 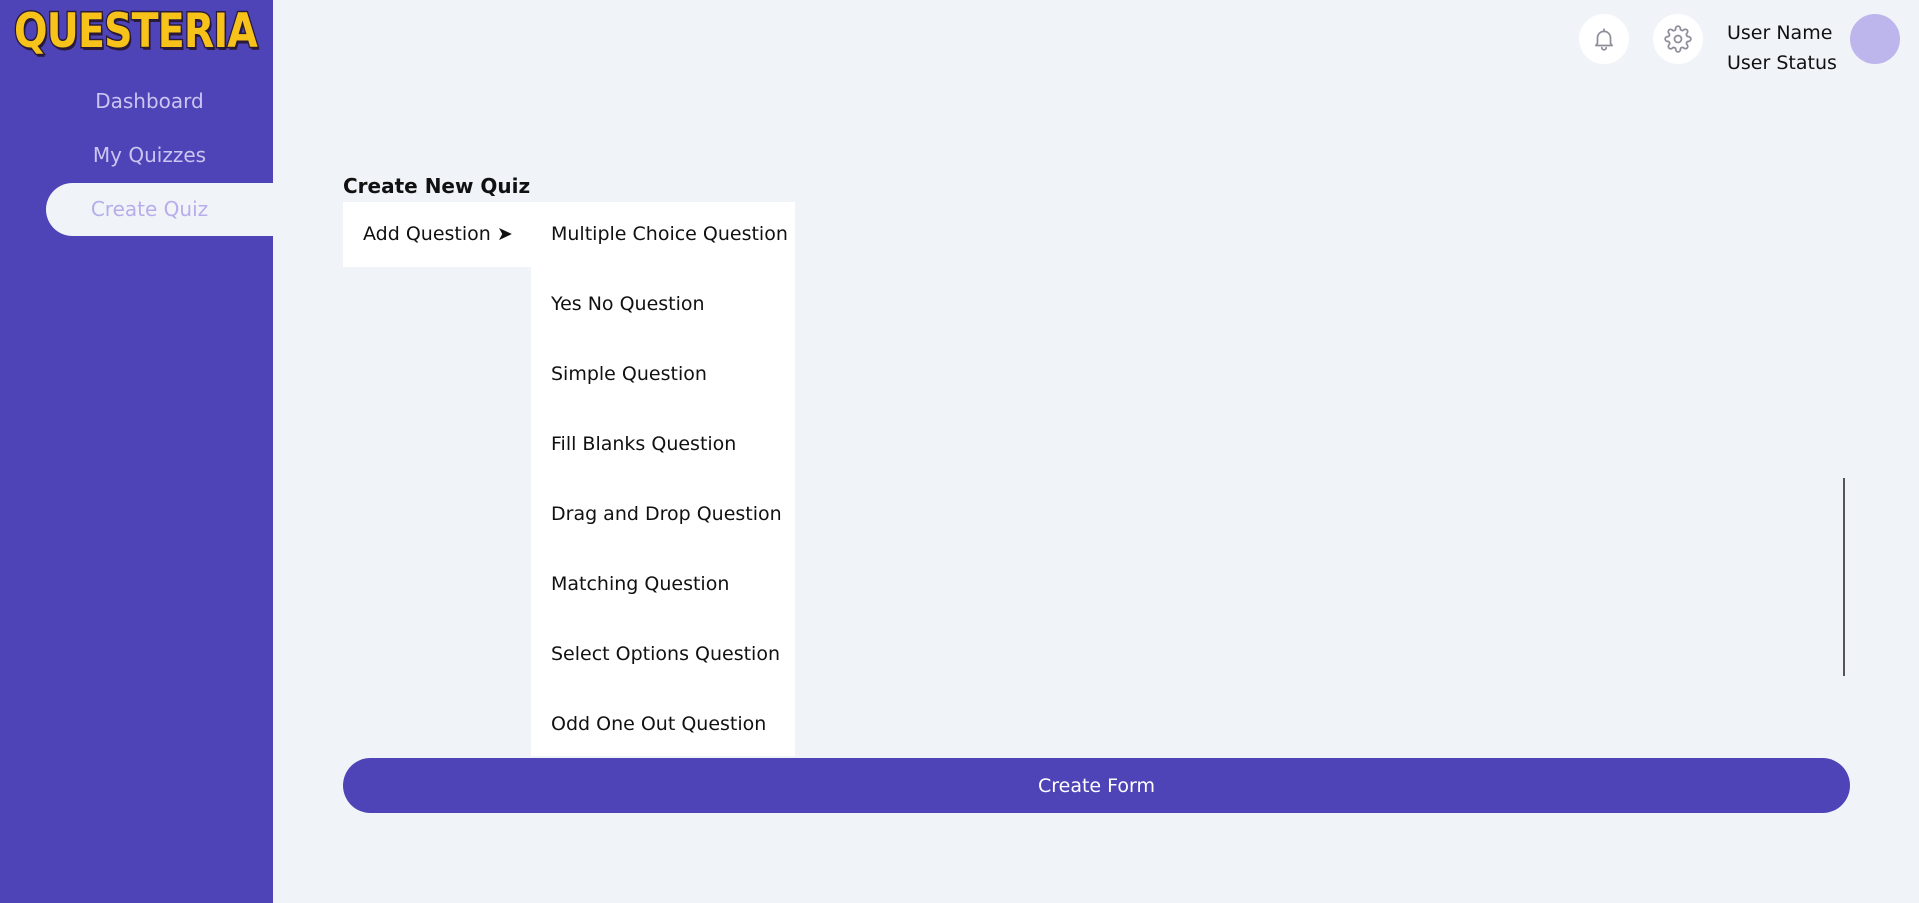 I want to click on sidebar-item-create-quiz: Create Quiz, so click(x=159, y=209).